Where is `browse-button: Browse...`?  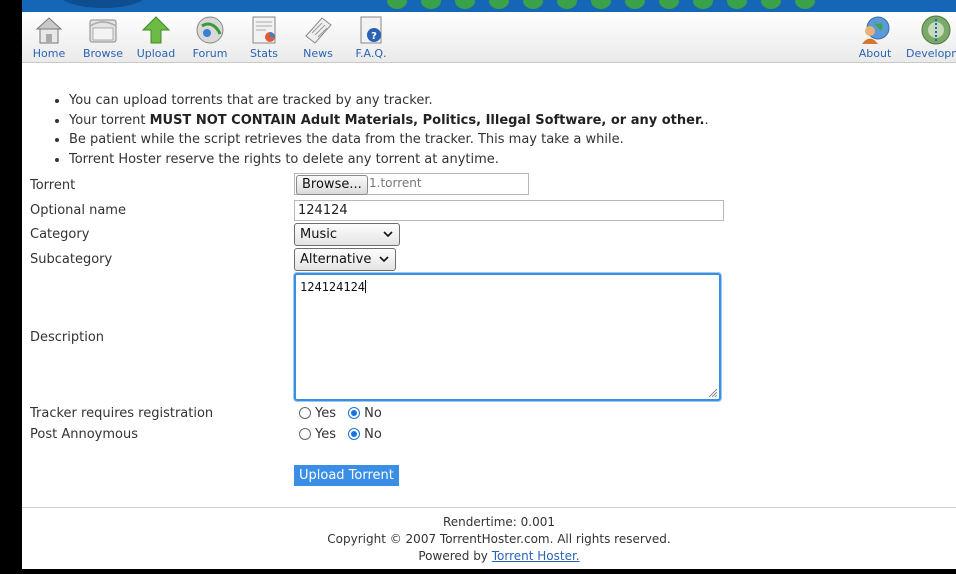
browse-button: Browse... is located at coordinates (332, 185).